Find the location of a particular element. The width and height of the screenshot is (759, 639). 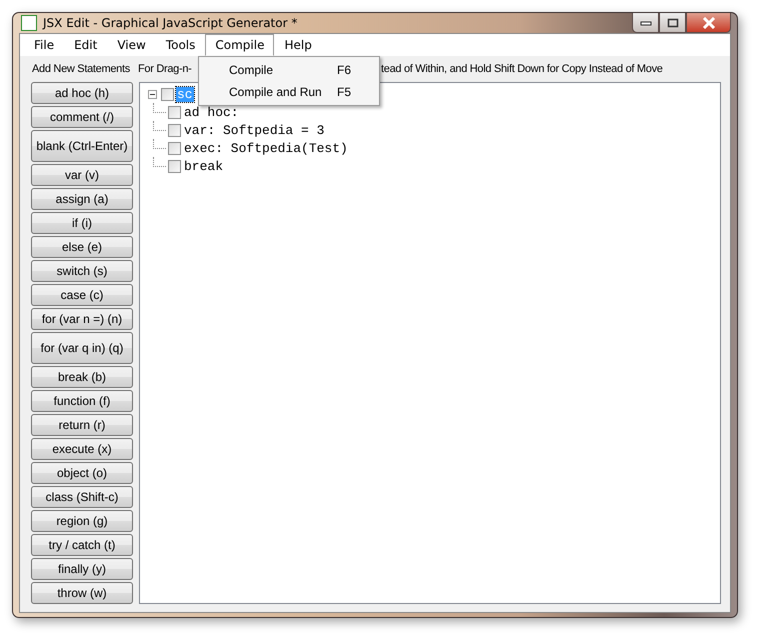

close-button is located at coordinates (708, 23).